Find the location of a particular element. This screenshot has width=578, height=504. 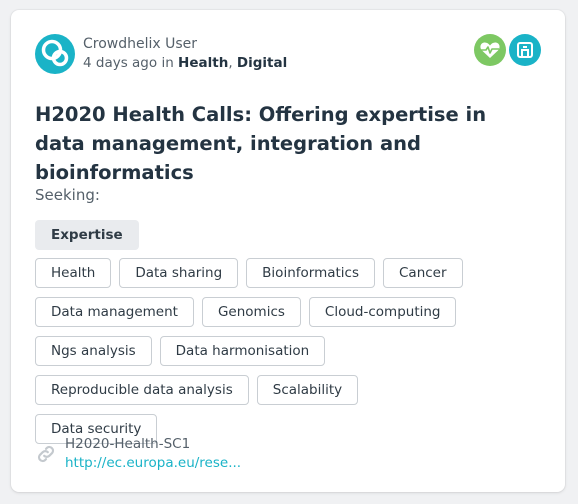

tag-scalability: Scalability is located at coordinates (307, 390).